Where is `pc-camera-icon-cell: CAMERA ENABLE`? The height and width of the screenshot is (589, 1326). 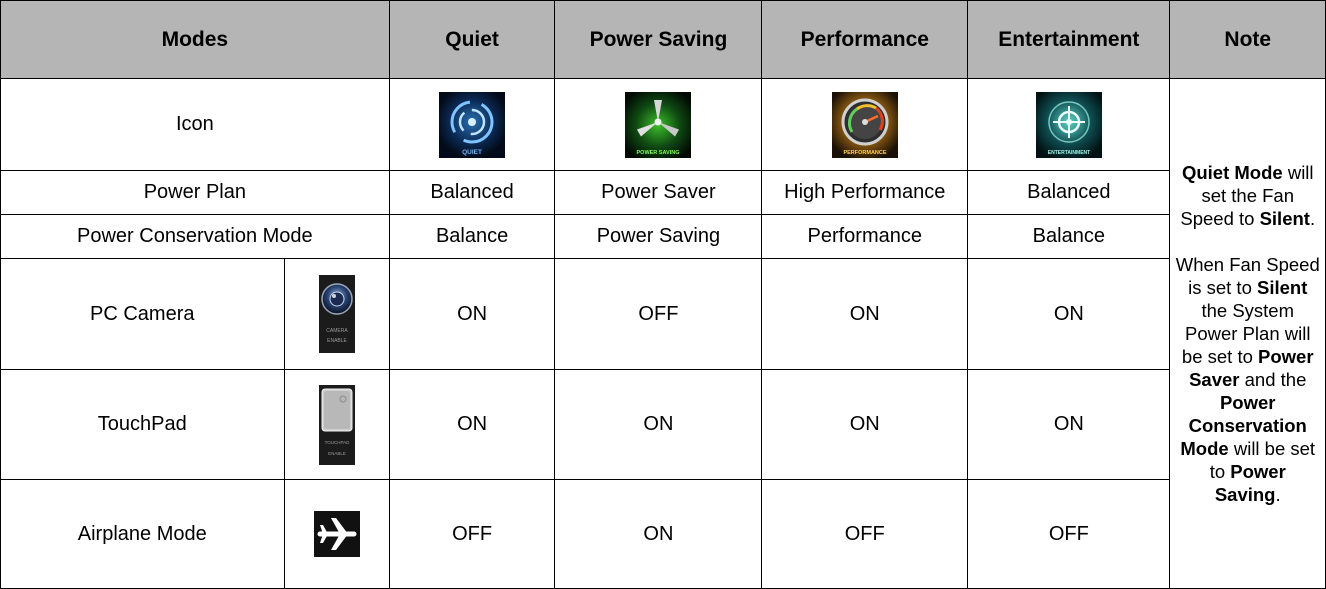 pc-camera-icon-cell: CAMERA ENABLE is located at coordinates (336, 314).